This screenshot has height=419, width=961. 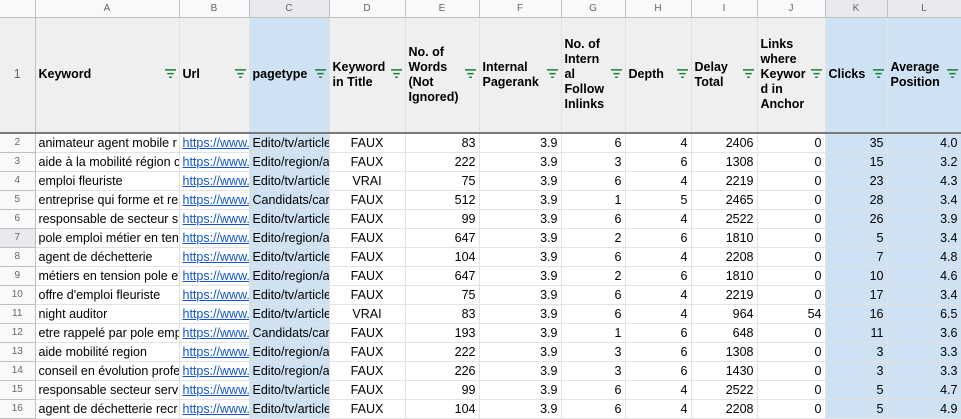 What do you see at coordinates (856, 219) in the screenshot?
I see `cell-clicks: 26` at bounding box center [856, 219].